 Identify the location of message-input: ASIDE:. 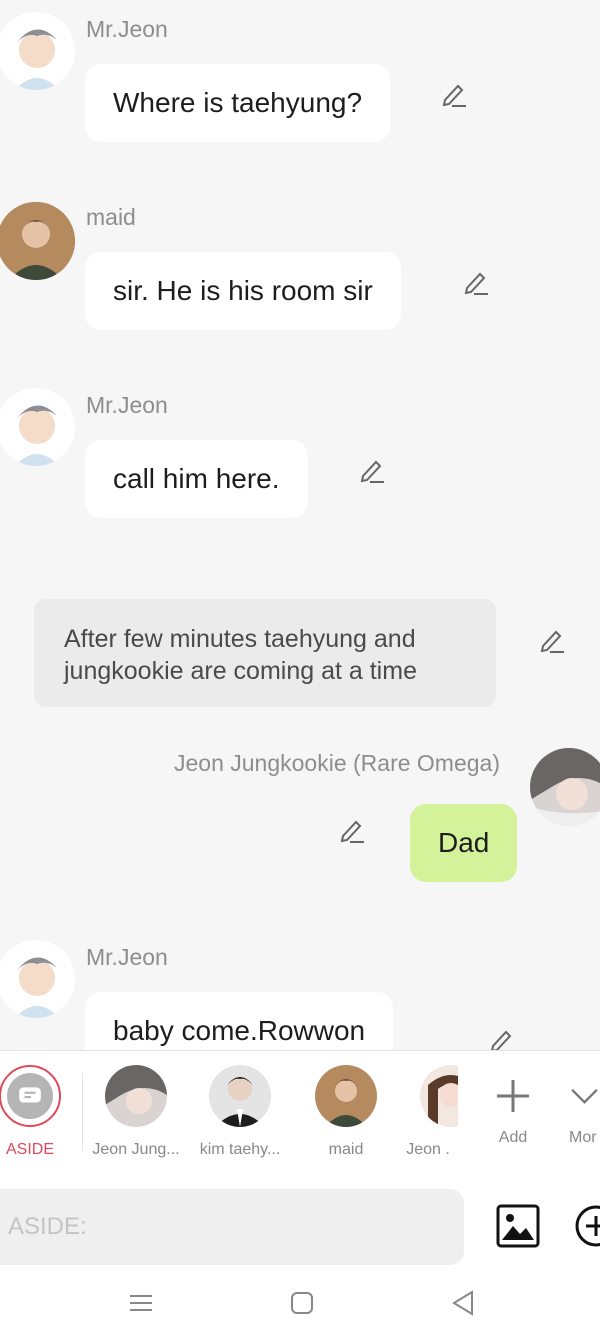
(232, 1227).